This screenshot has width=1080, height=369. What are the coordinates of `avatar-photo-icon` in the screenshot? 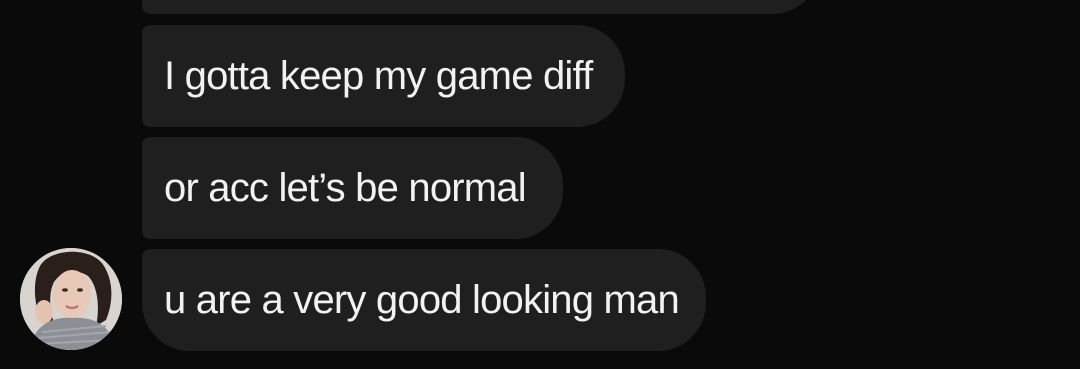 It's located at (71, 299).